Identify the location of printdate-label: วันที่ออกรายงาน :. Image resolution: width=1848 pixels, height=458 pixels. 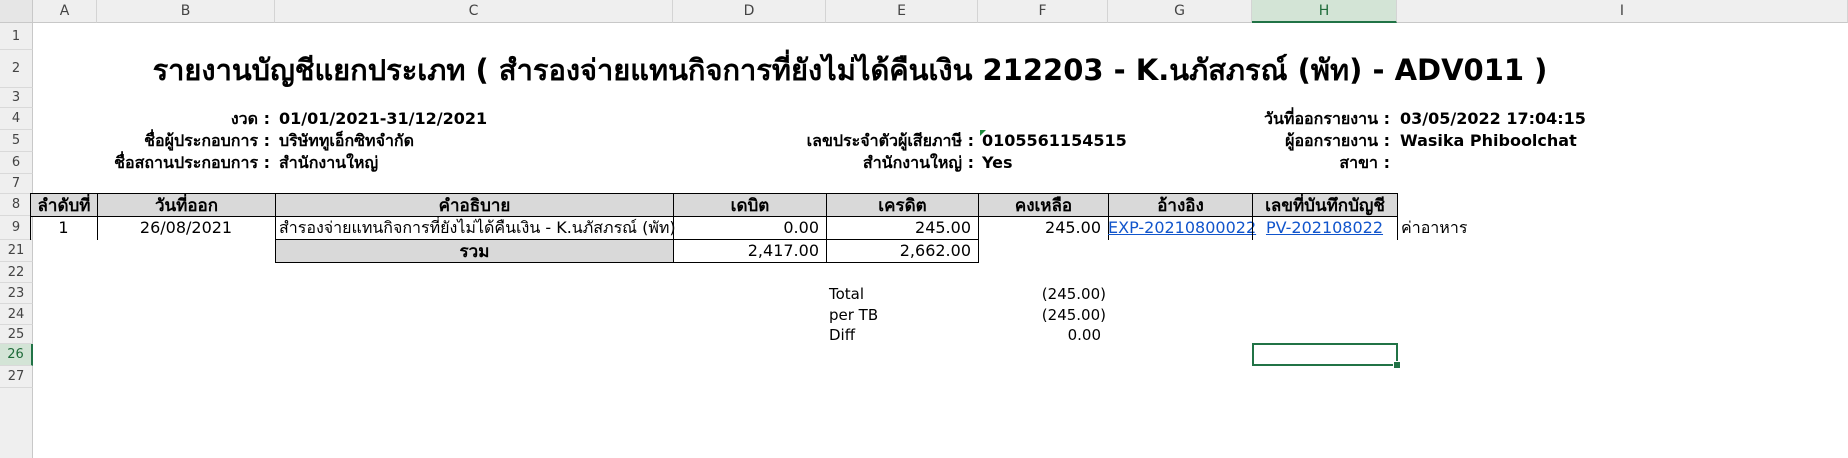
(1270, 119).